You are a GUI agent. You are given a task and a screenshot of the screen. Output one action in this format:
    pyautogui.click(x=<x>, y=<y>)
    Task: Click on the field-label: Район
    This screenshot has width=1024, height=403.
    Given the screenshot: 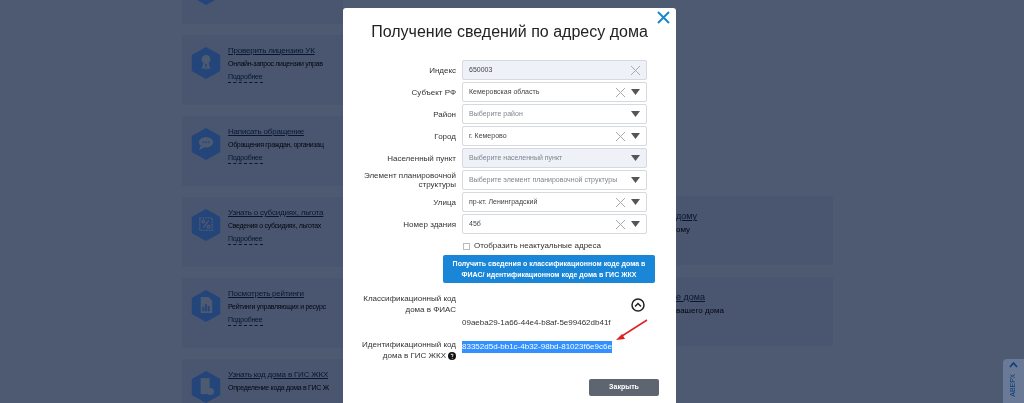 What is the action you would take?
    pyautogui.click(x=444, y=114)
    